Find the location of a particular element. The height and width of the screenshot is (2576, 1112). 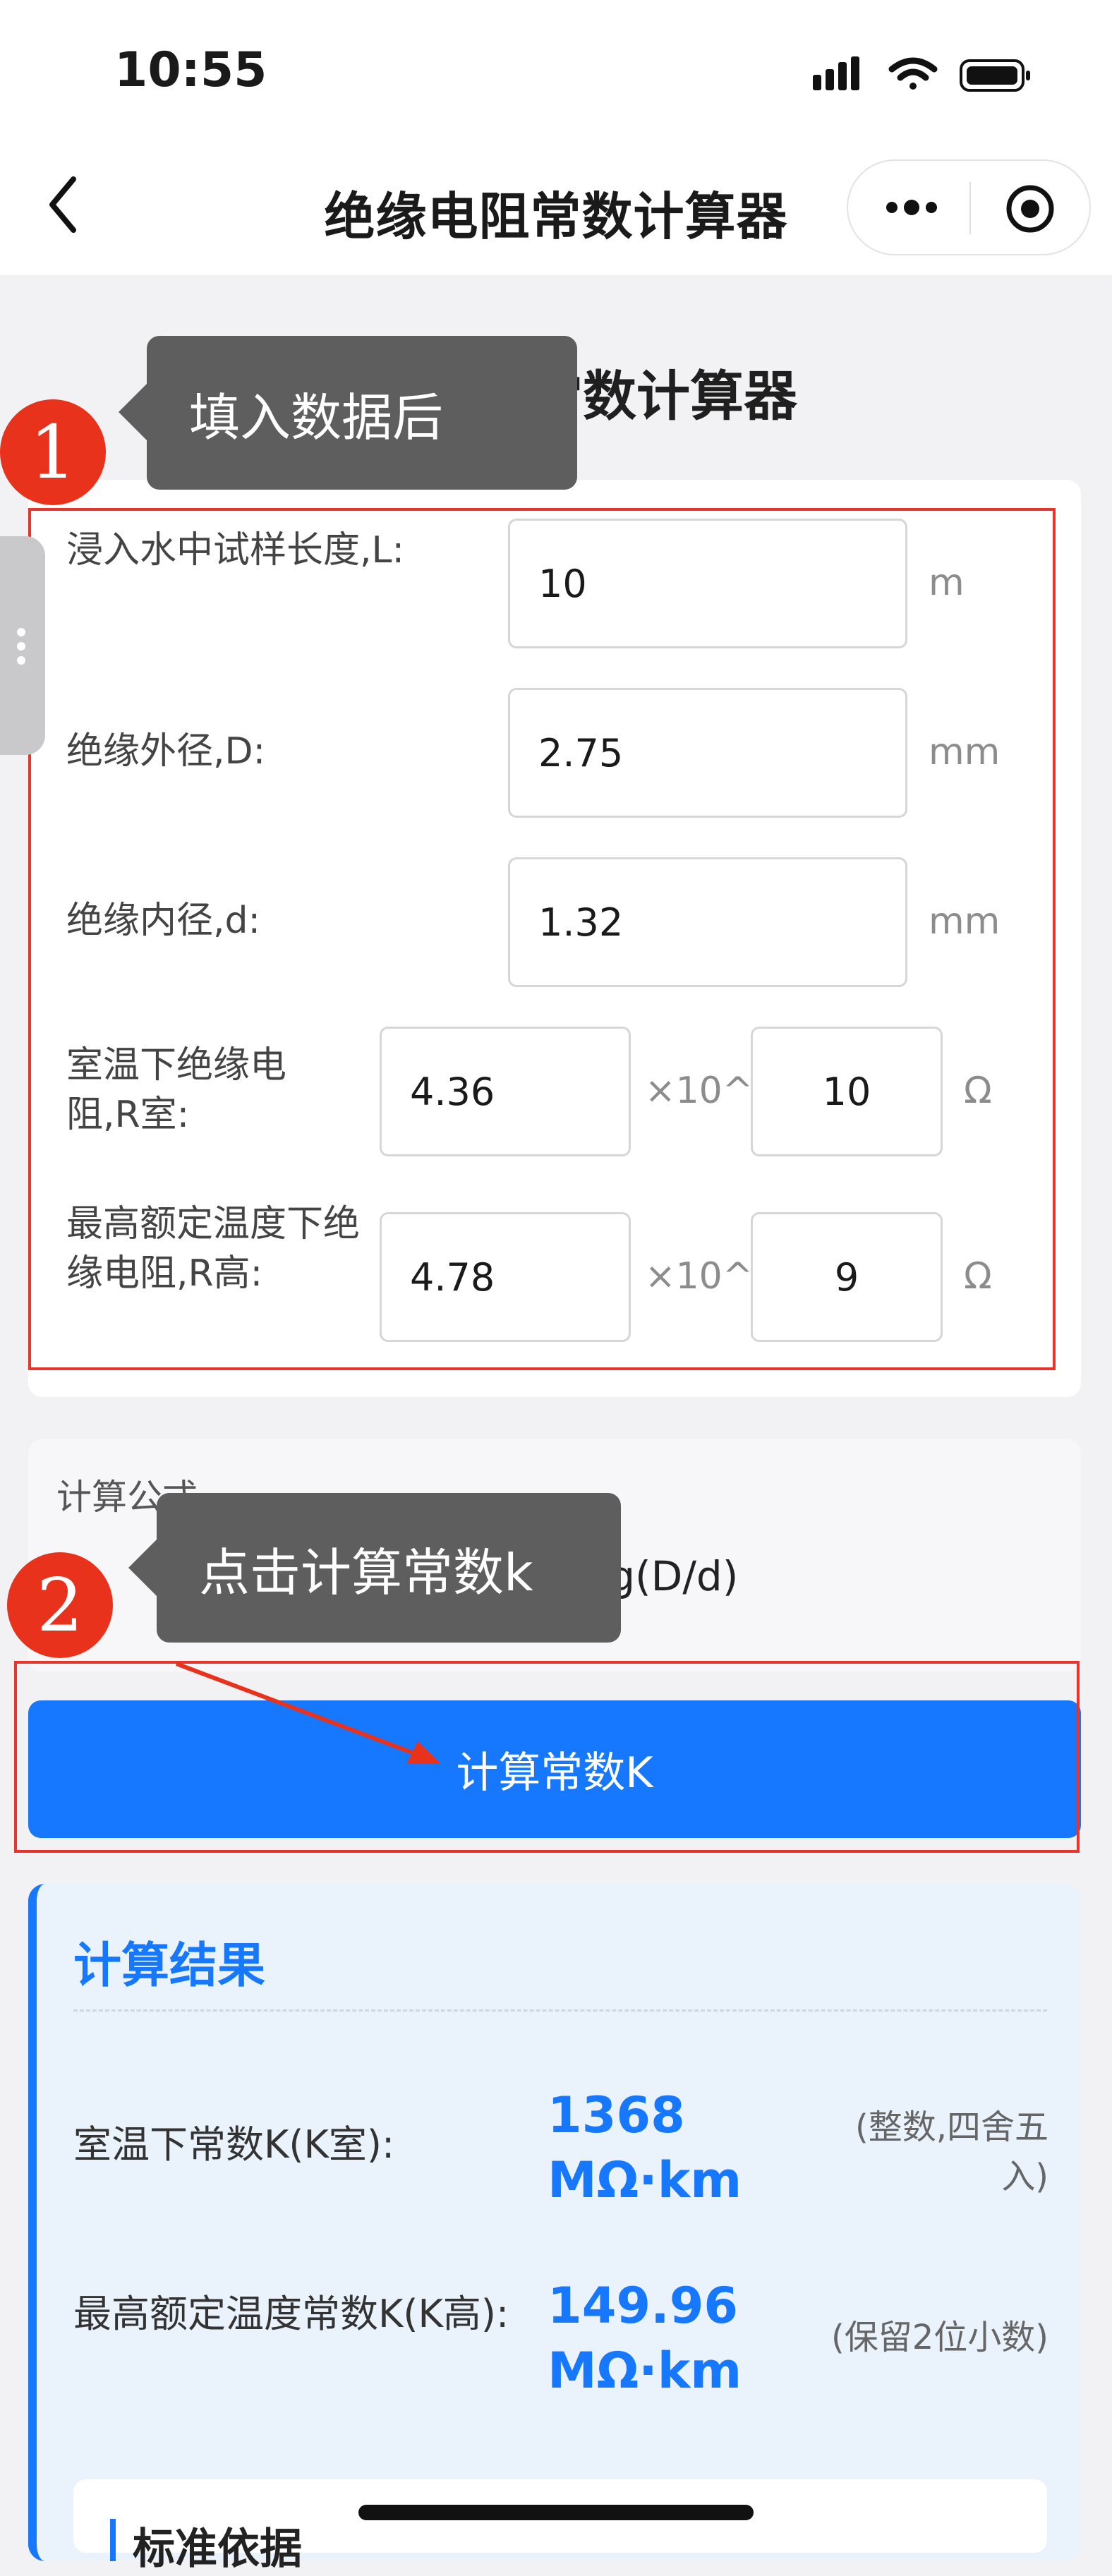

standard-accent-bar is located at coordinates (113, 2540).